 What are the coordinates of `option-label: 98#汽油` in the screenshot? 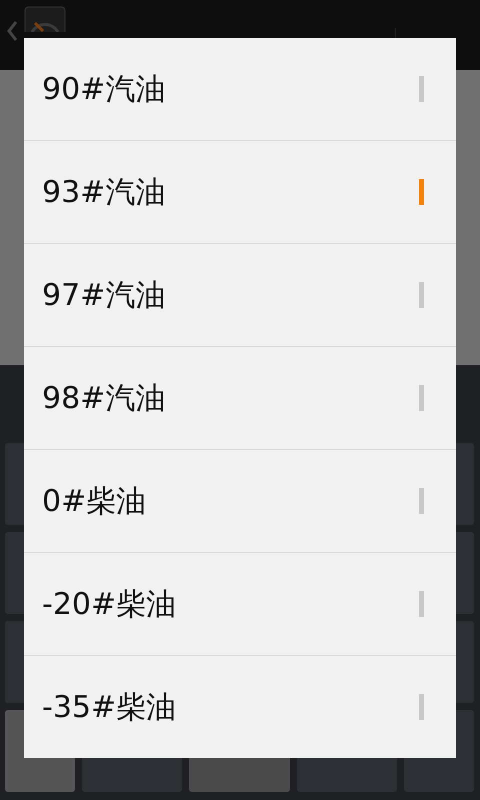 It's located at (104, 399).